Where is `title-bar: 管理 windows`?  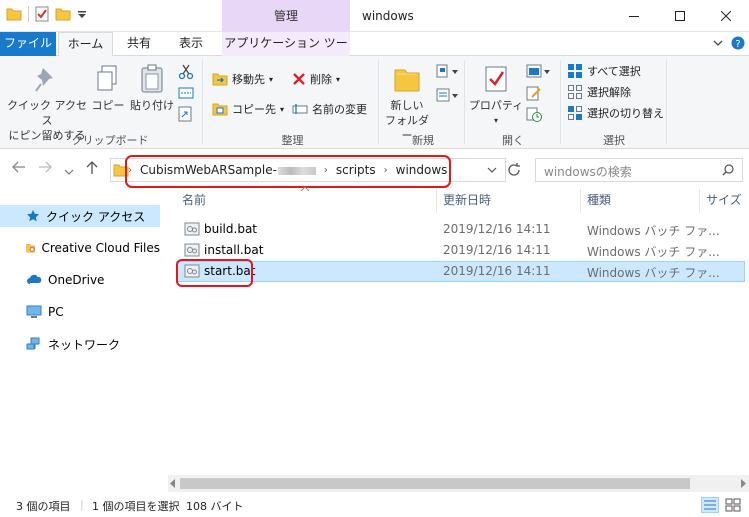
title-bar: 管理 windows is located at coordinates (374, 16).